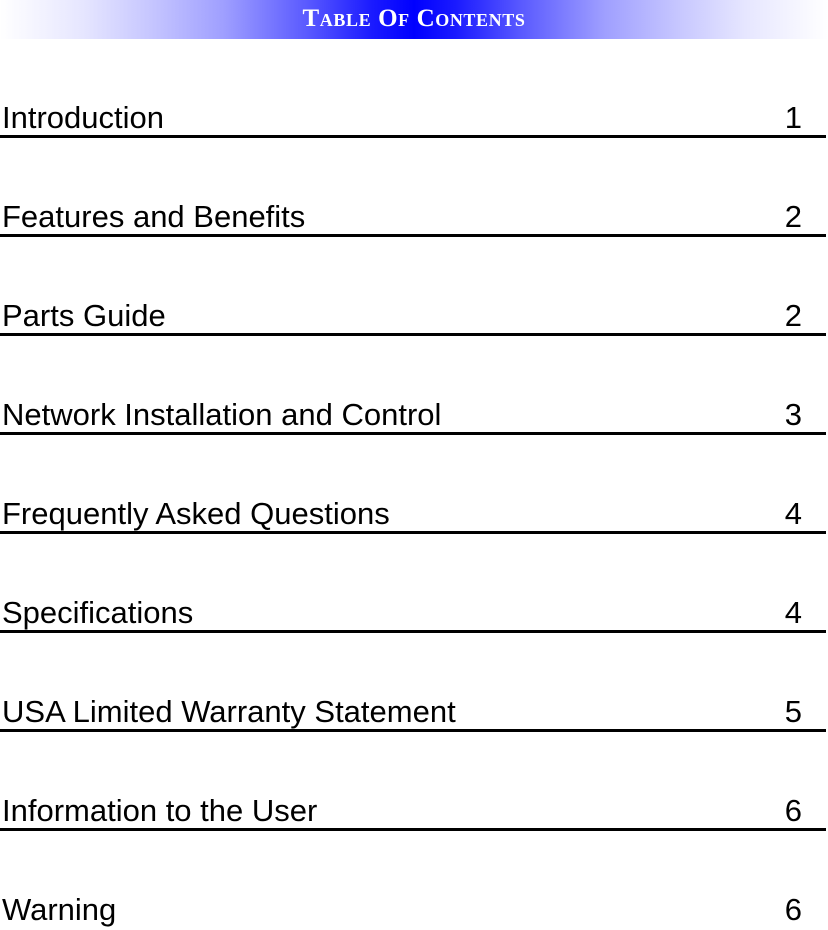 This screenshot has width=828, height=930. What do you see at coordinates (414, 385) in the screenshot?
I see `toc-entry: Network Installation and Control 3` at bounding box center [414, 385].